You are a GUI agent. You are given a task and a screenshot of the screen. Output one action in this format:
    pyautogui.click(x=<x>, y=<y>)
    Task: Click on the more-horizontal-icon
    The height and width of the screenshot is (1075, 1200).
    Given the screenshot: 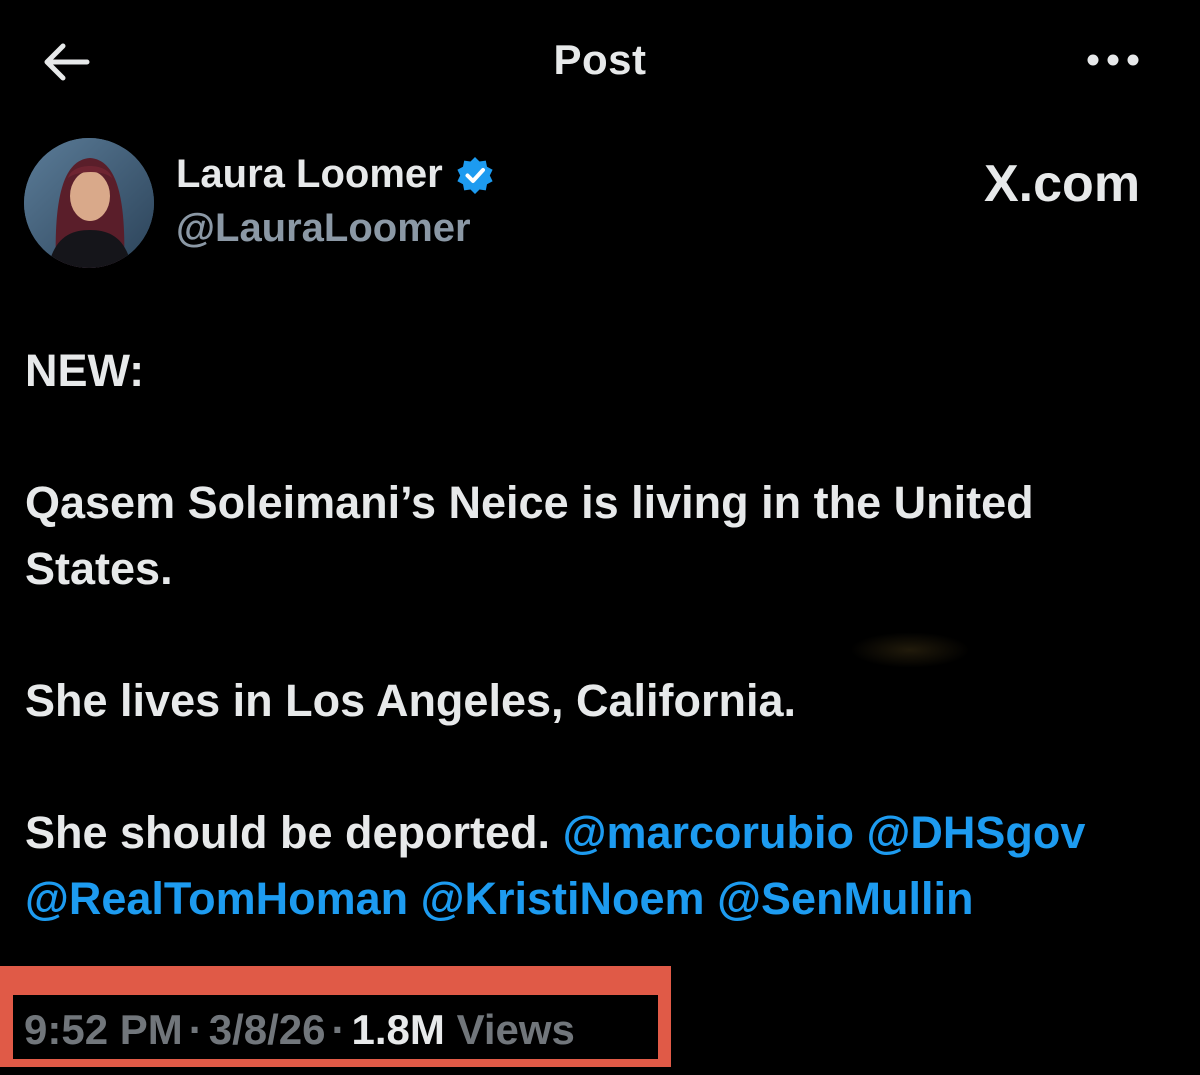 What is the action you would take?
    pyautogui.click(x=1113, y=60)
    